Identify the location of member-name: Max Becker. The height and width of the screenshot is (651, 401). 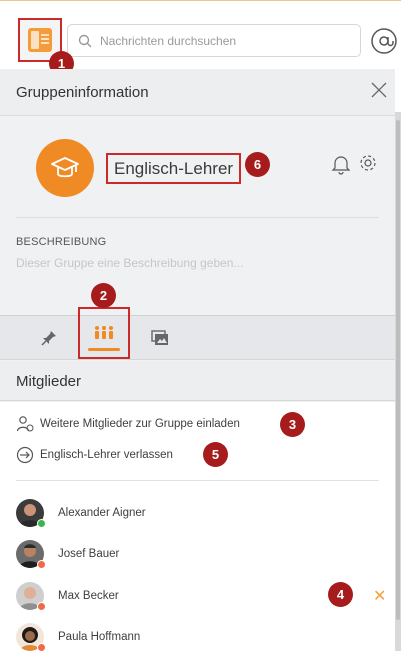
(88, 596).